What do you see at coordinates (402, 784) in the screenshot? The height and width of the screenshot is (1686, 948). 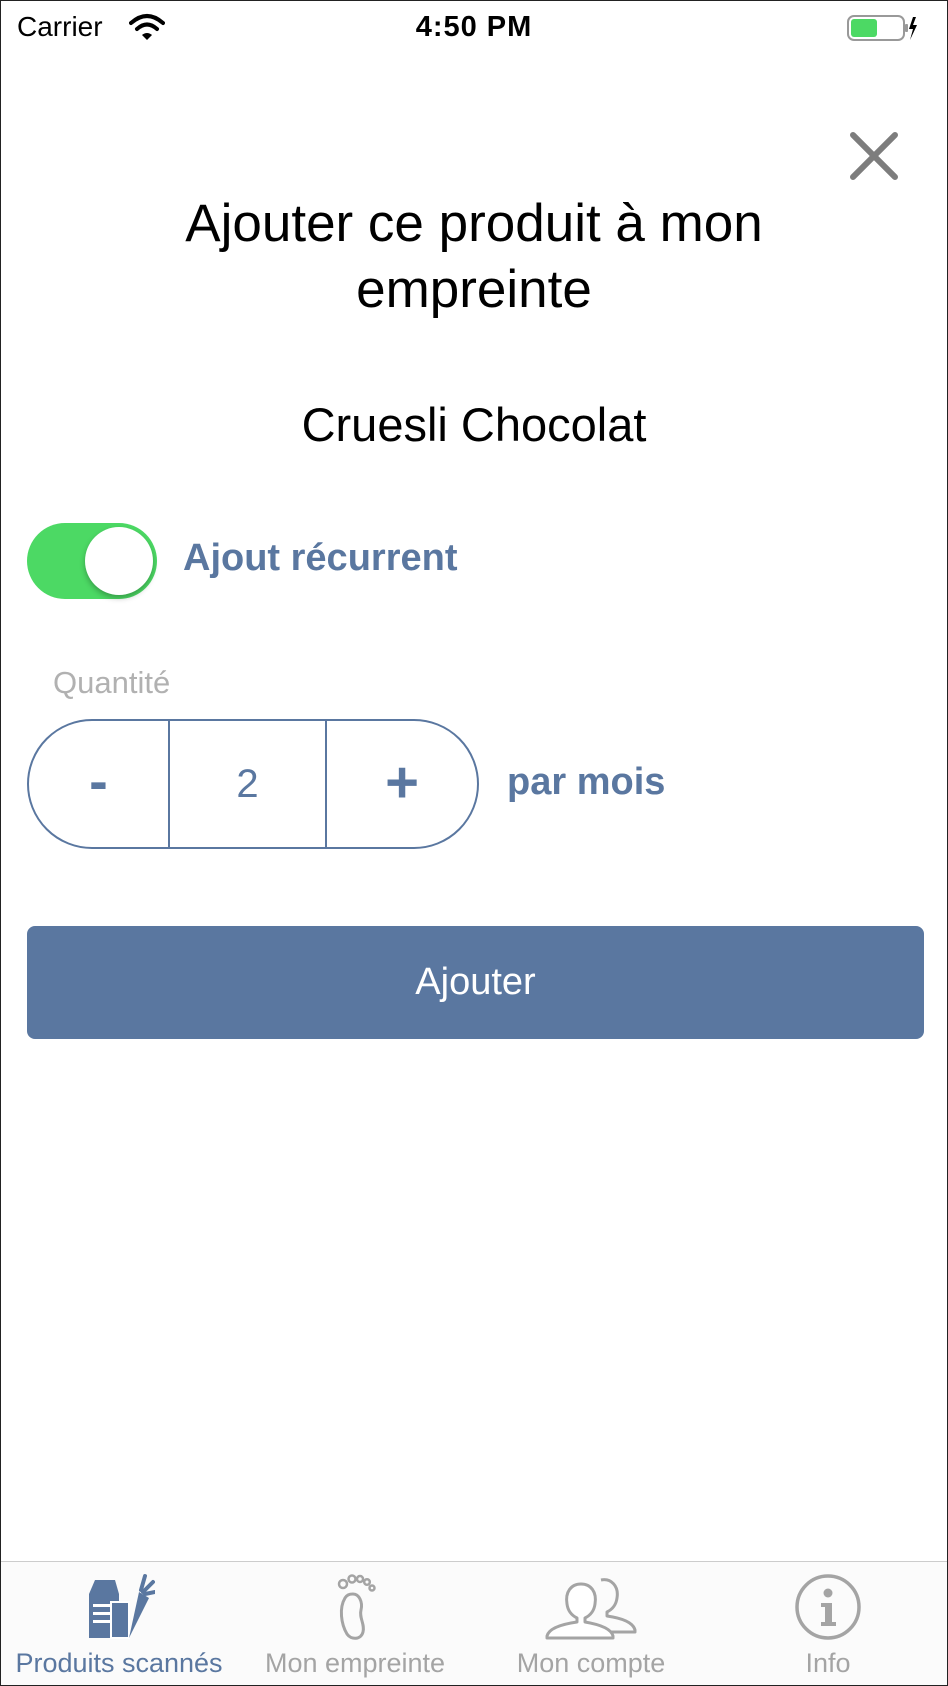 I see `increment-button: +` at bounding box center [402, 784].